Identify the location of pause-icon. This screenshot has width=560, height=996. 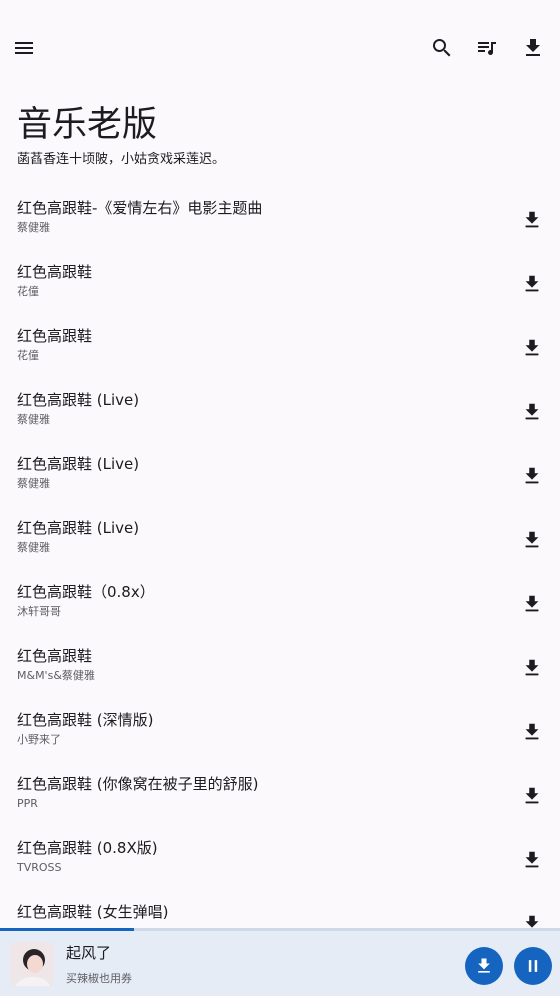
(533, 966).